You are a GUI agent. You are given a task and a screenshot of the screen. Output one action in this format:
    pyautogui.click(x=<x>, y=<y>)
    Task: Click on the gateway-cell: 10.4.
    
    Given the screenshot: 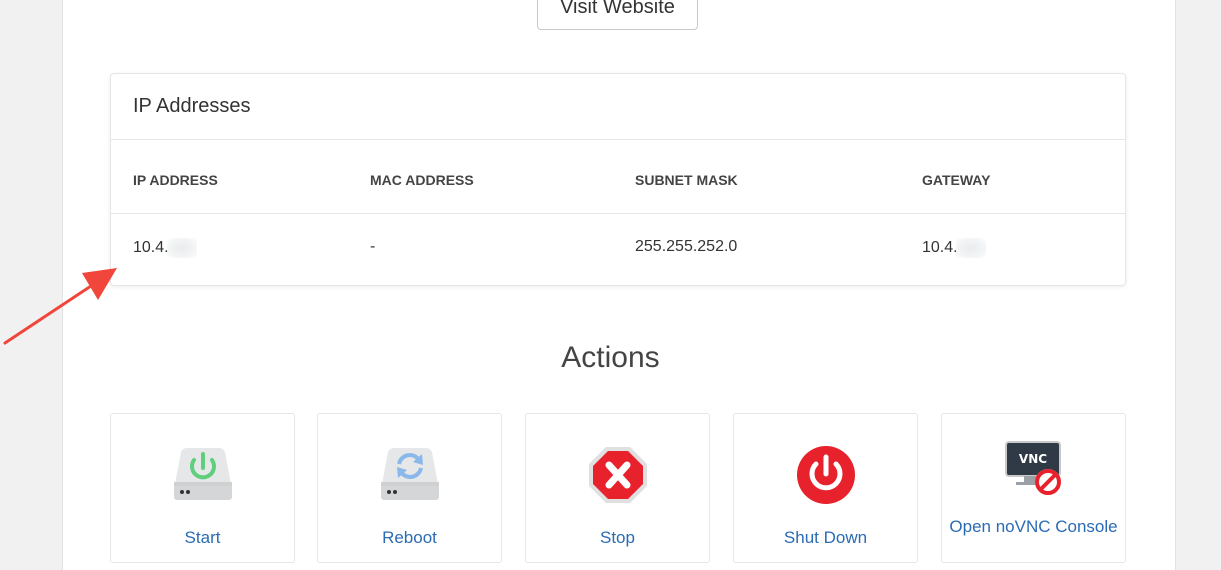 What is the action you would take?
    pyautogui.click(x=954, y=248)
    